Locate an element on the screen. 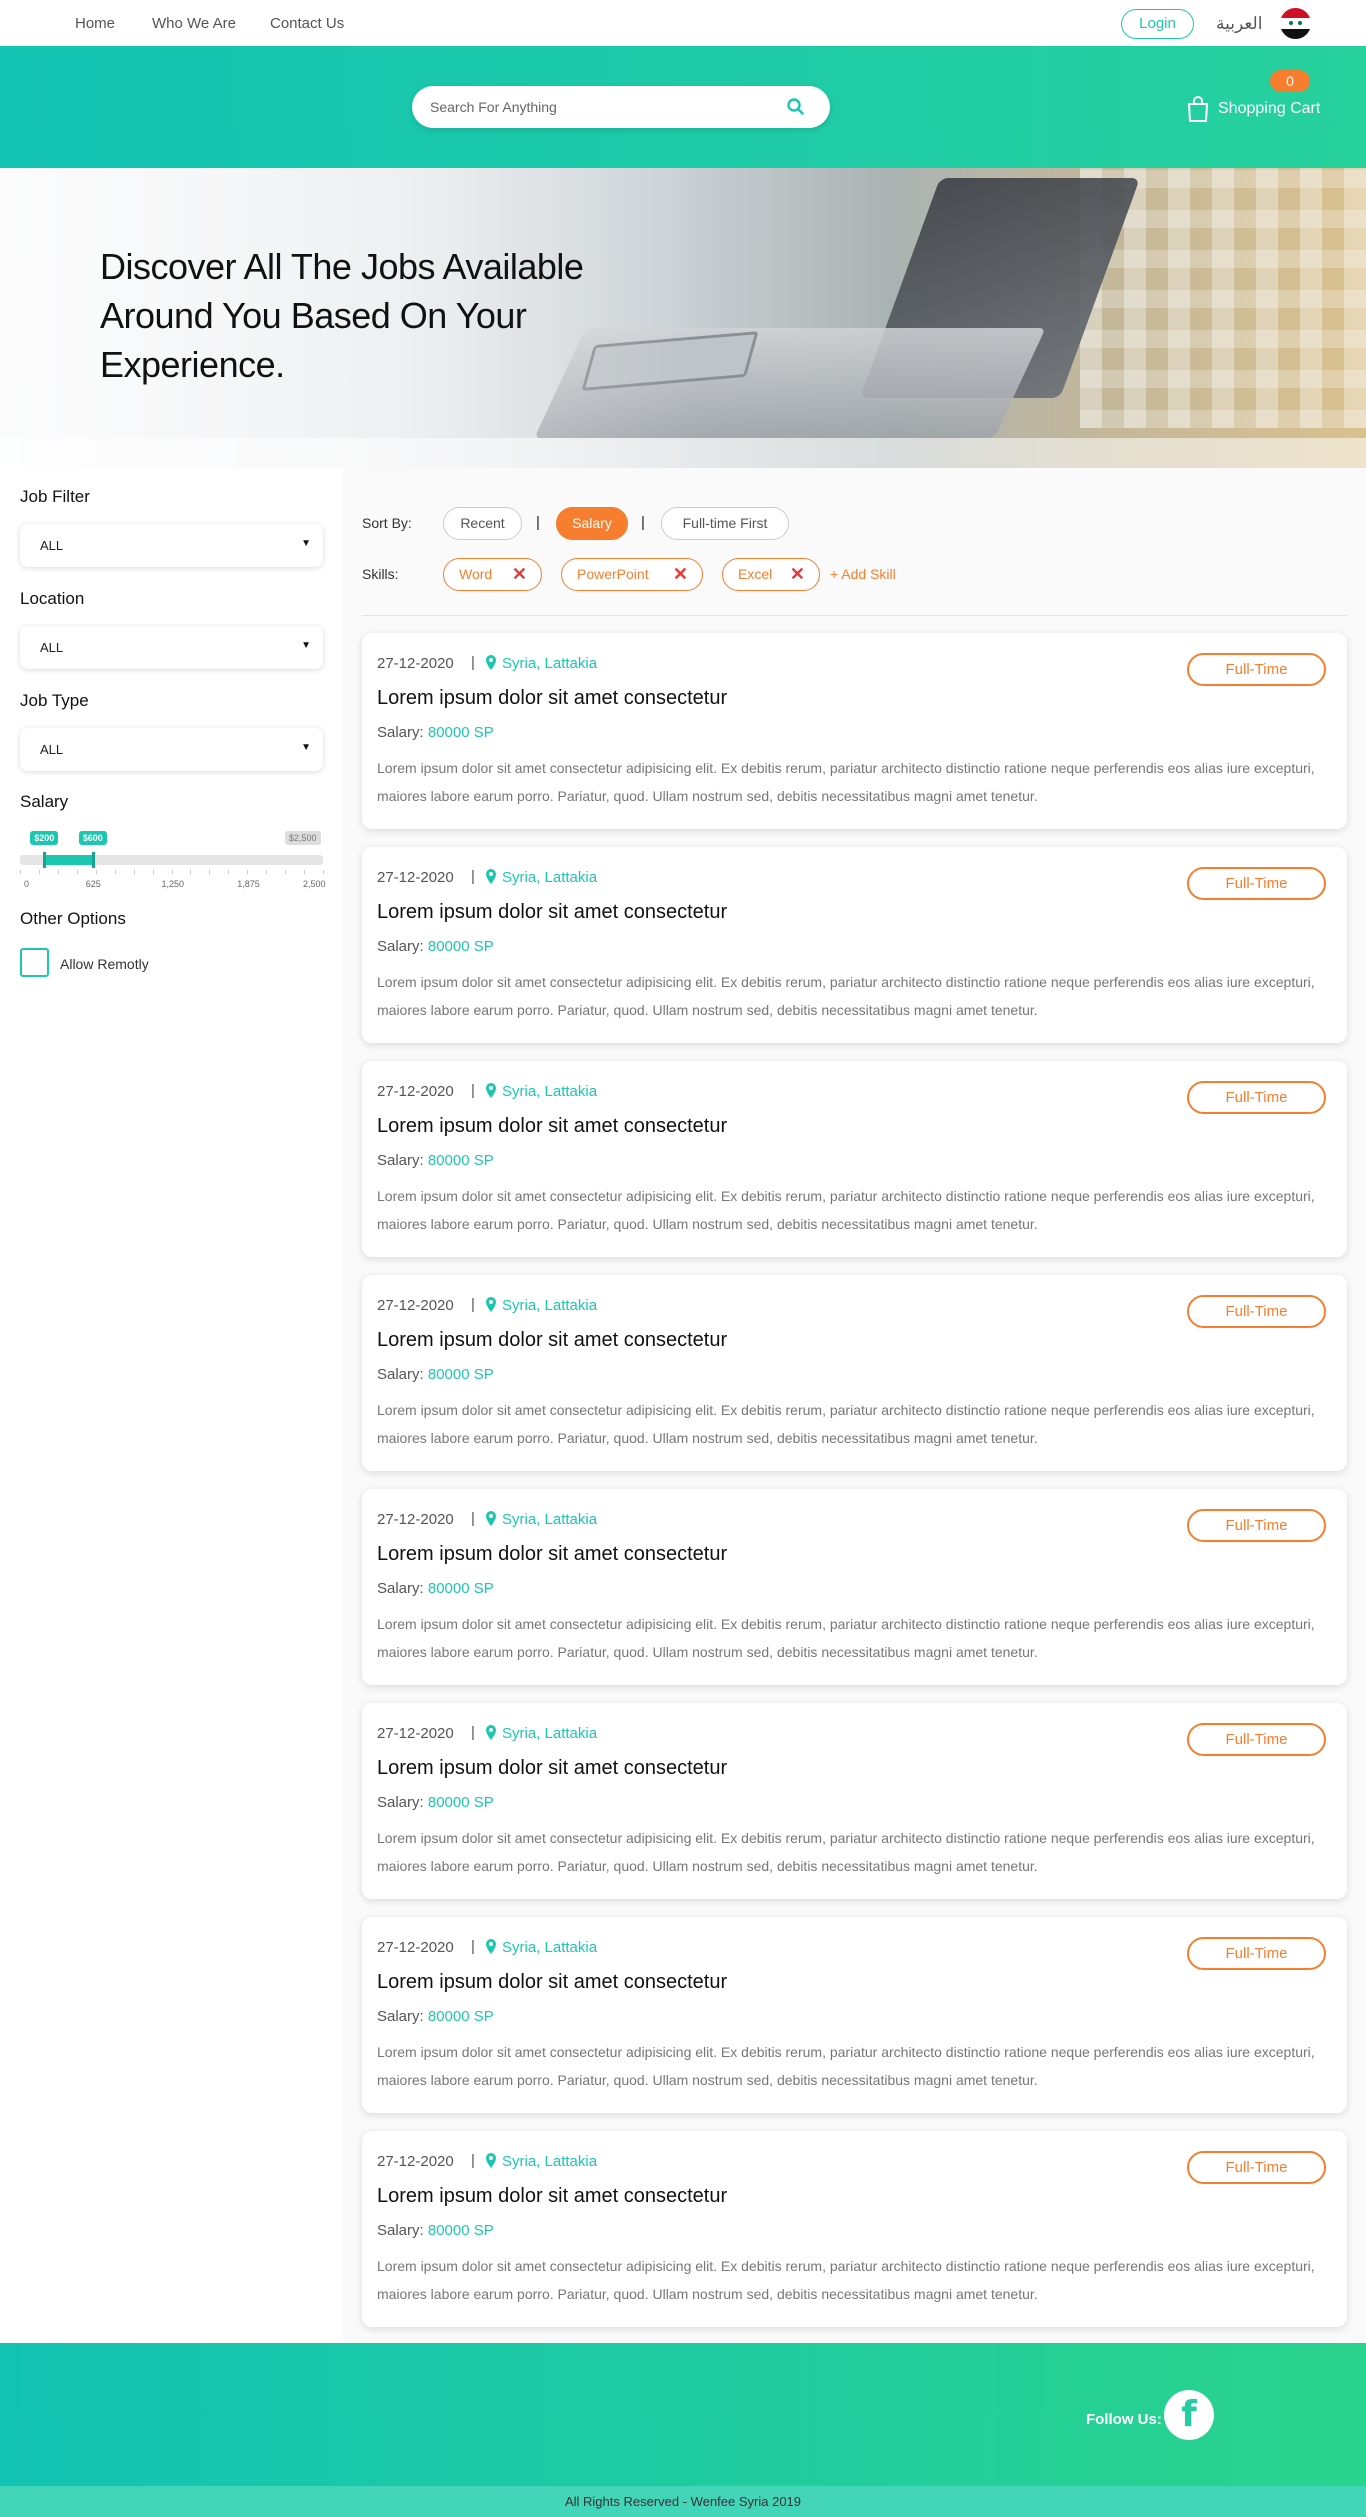 Image resolution: width=1366 pixels, height=2517 pixels. shopping-bag-icon is located at coordinates (1198, 109).